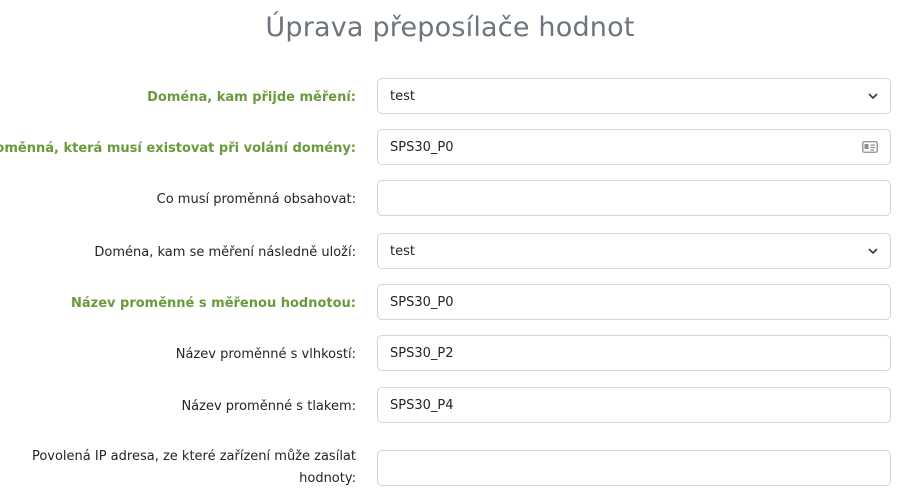 The height and width of the screenshot is (503, 900). Describe the element at coordinates (634, 405) in the screenshot. I see `pressure-var-input: SPS30_P4` at that location.